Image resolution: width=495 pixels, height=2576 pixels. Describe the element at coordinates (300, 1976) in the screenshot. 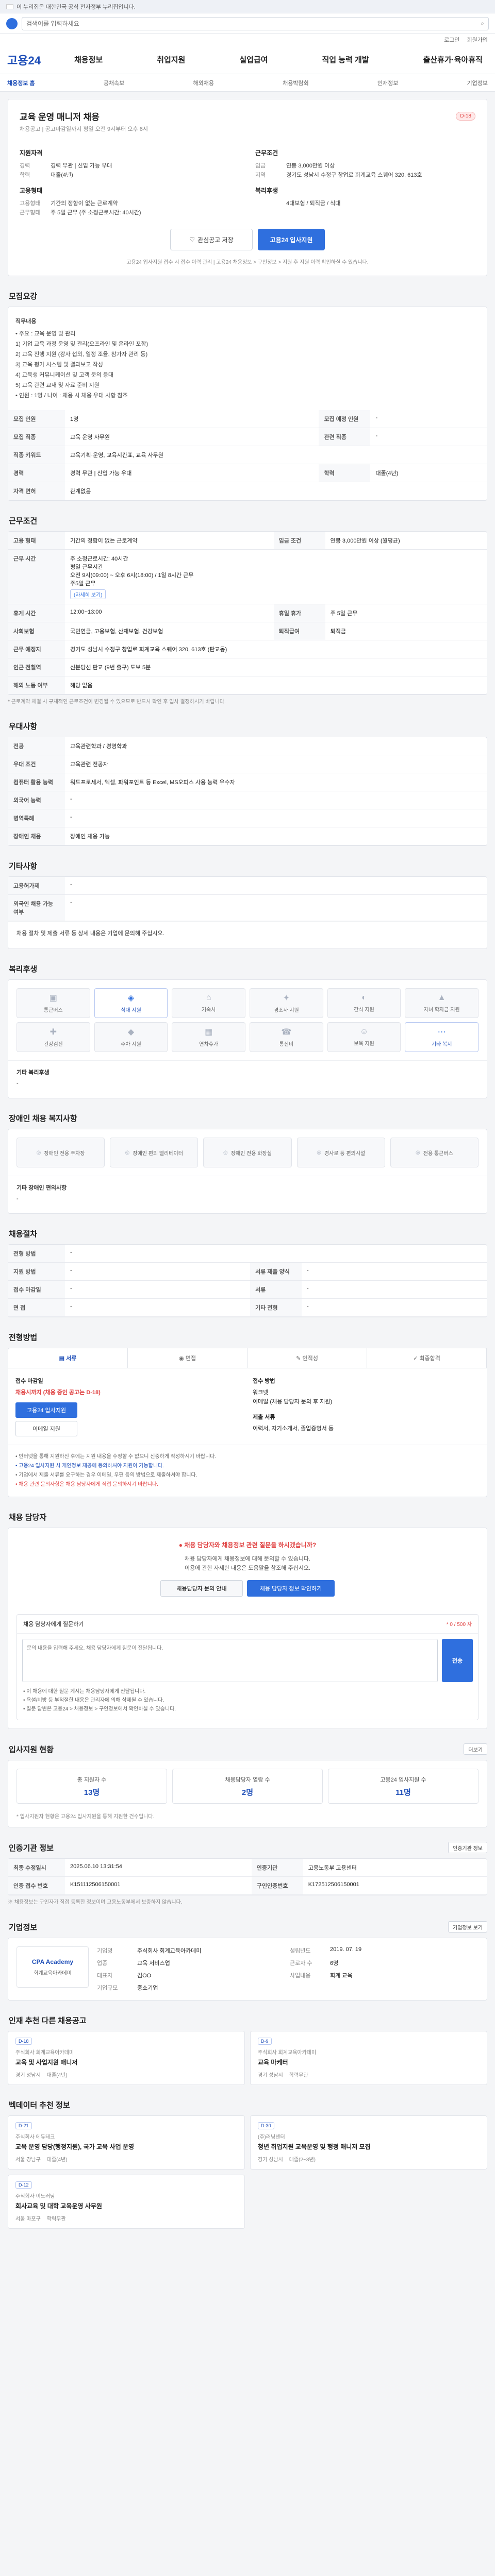

I see `company-field-label: 사업내용` at that location.